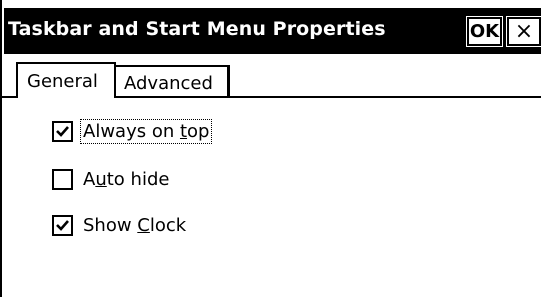 The width and height of the screenshot is (541, 297). I want to click on always-on-top-label: Always on top, so click(146, 131).